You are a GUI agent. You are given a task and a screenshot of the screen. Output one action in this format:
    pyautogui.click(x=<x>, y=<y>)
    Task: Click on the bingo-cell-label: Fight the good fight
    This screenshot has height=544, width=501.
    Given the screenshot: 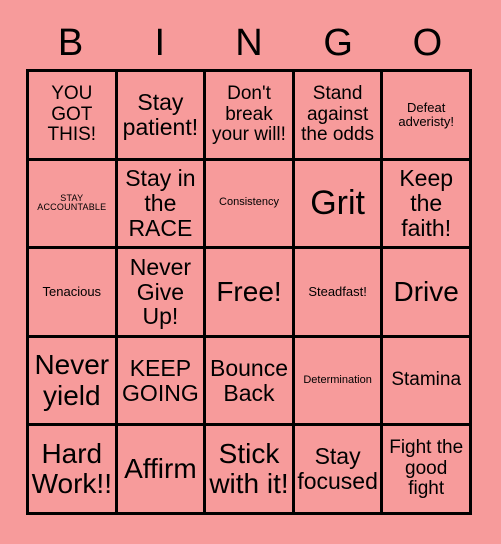 What is the action you would take?
    pyautogui.click(x=426, y=468)
    